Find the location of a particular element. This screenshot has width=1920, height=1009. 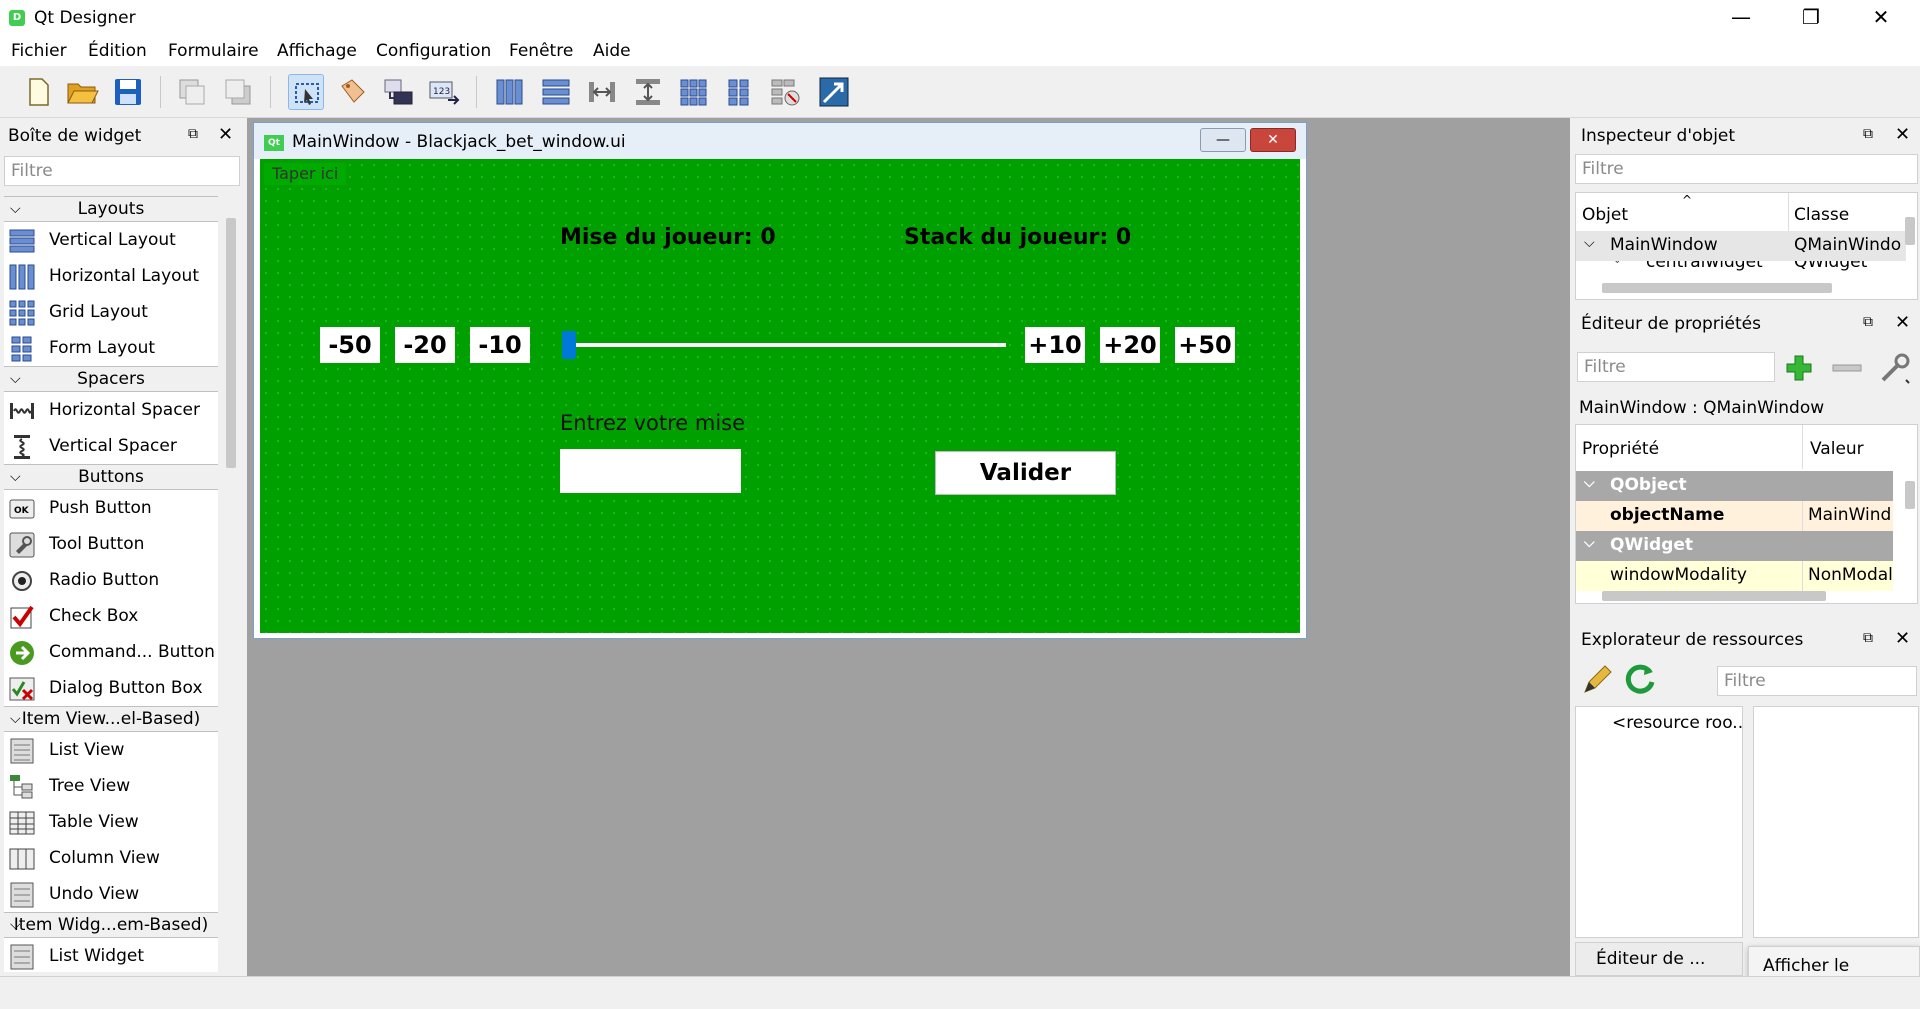

validate-button: Valider is located at coordinates (1025, 473).